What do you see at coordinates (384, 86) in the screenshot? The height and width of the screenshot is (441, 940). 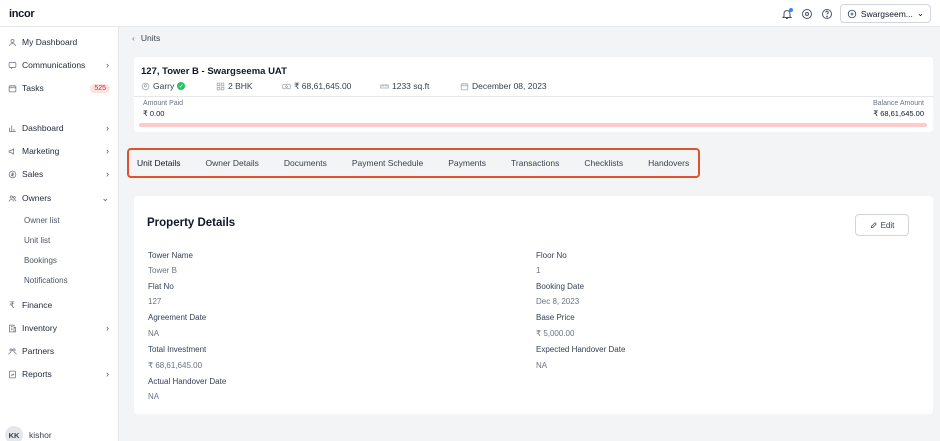 I see `ruler-icon` at bounding box center [384, 86].